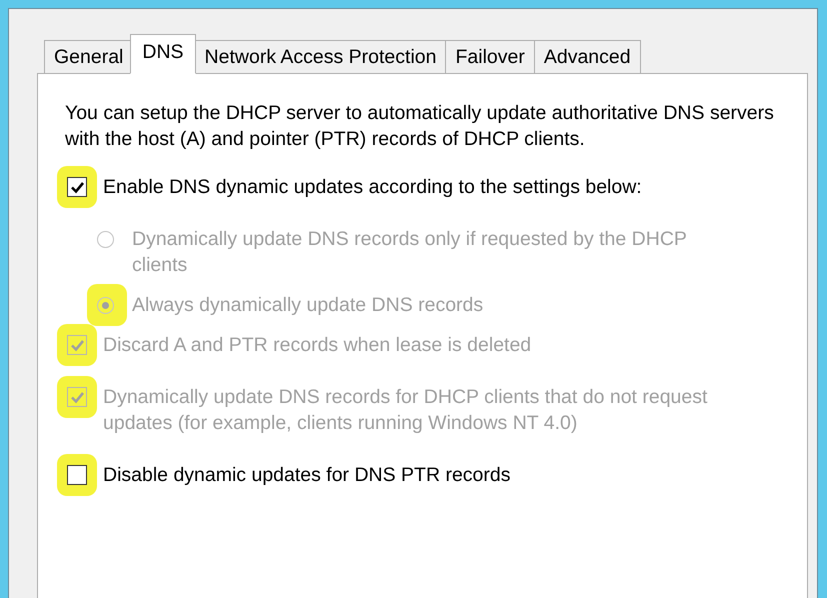 The width and height of the screenshot is (827, 598). What do you see at coordinates (163, 54) in the screenshot?
I see `tab: DNS` at bounding box center [163, 54].